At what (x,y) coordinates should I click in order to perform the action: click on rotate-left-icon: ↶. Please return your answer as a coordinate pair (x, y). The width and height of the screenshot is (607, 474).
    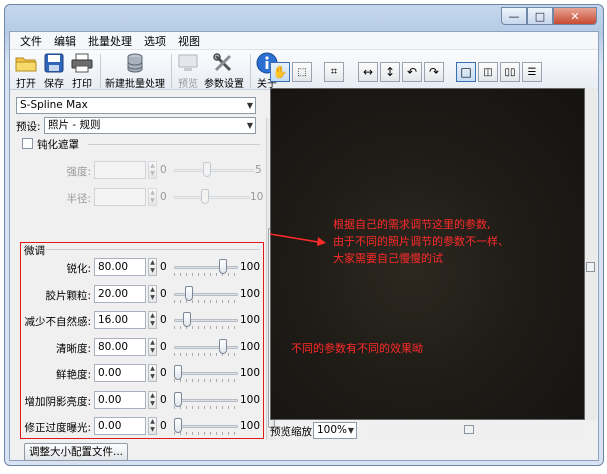
    Looking at the image, I should click on (412, 72).